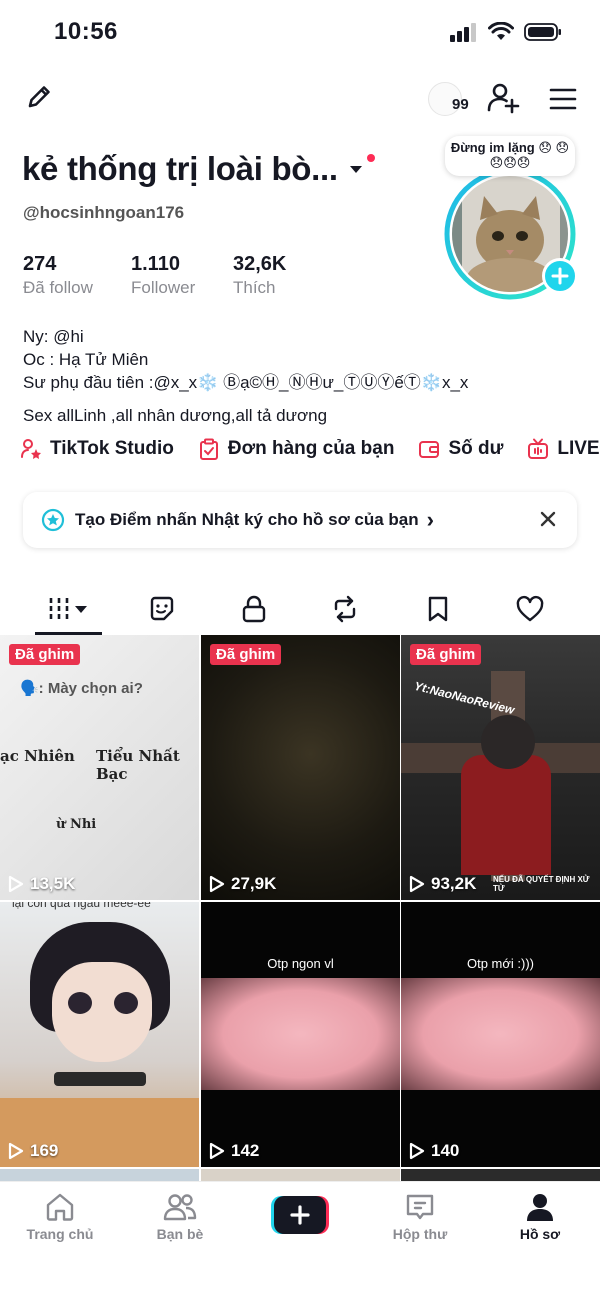  I want to click on video-overlay-text: ừ Nhi, so click(76, 824).